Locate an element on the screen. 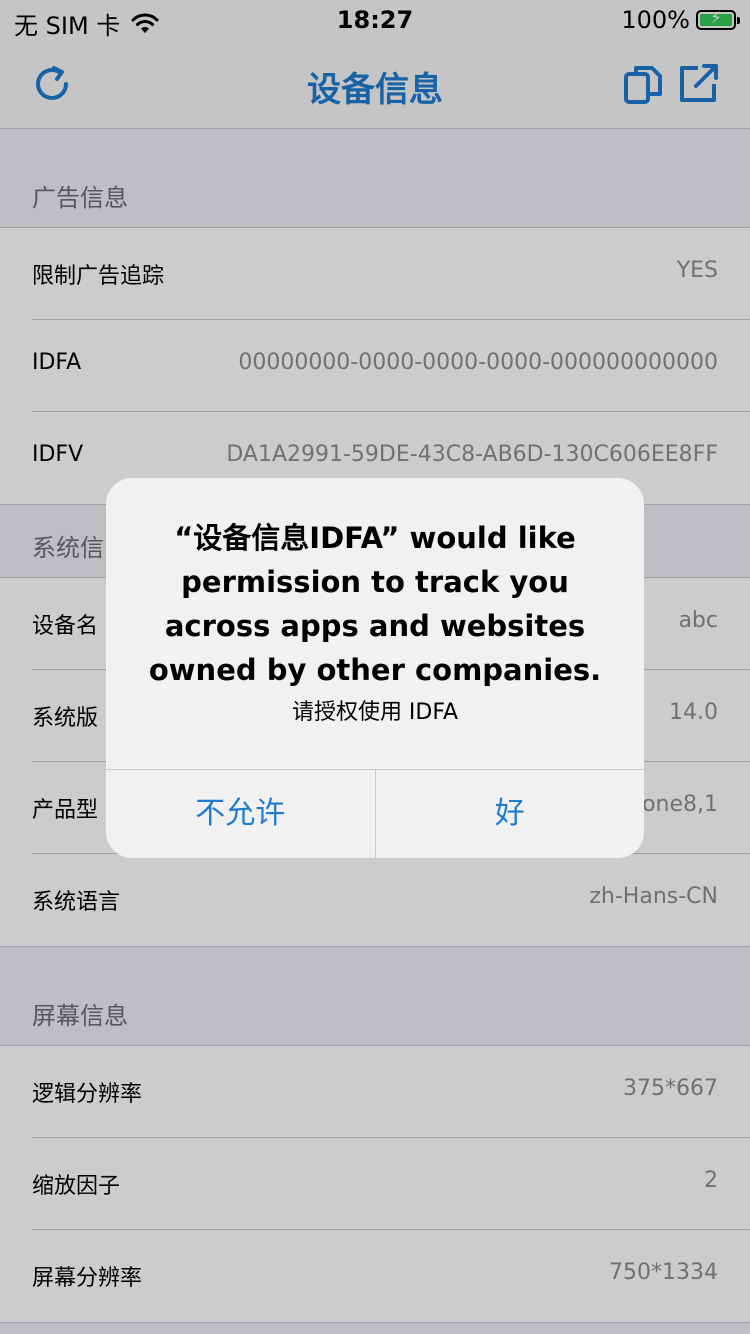 The height and width of the screenshot is (1334, 750). dont-allow-button: 不允许 is located at coordinates (240, 814).